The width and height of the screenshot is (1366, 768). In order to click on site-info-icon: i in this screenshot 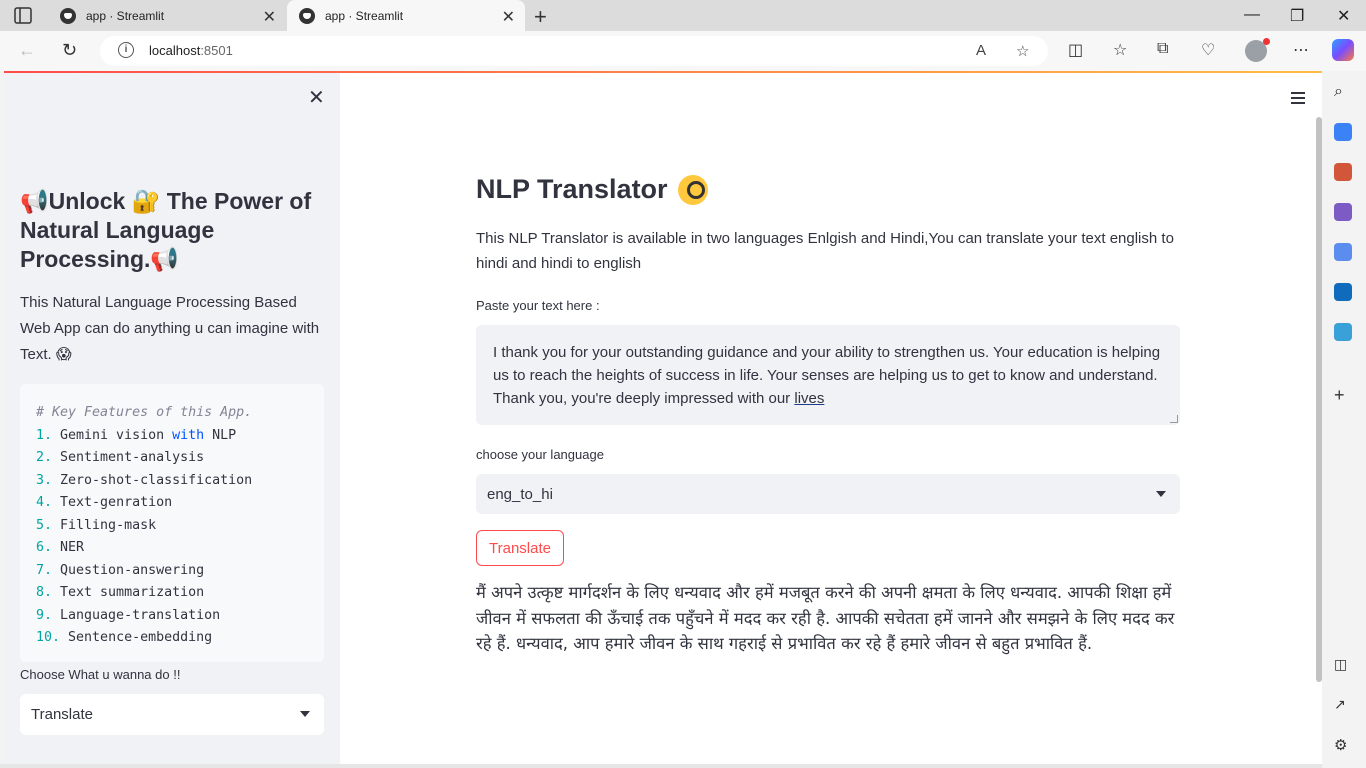, I will do `click(126, 50)`.